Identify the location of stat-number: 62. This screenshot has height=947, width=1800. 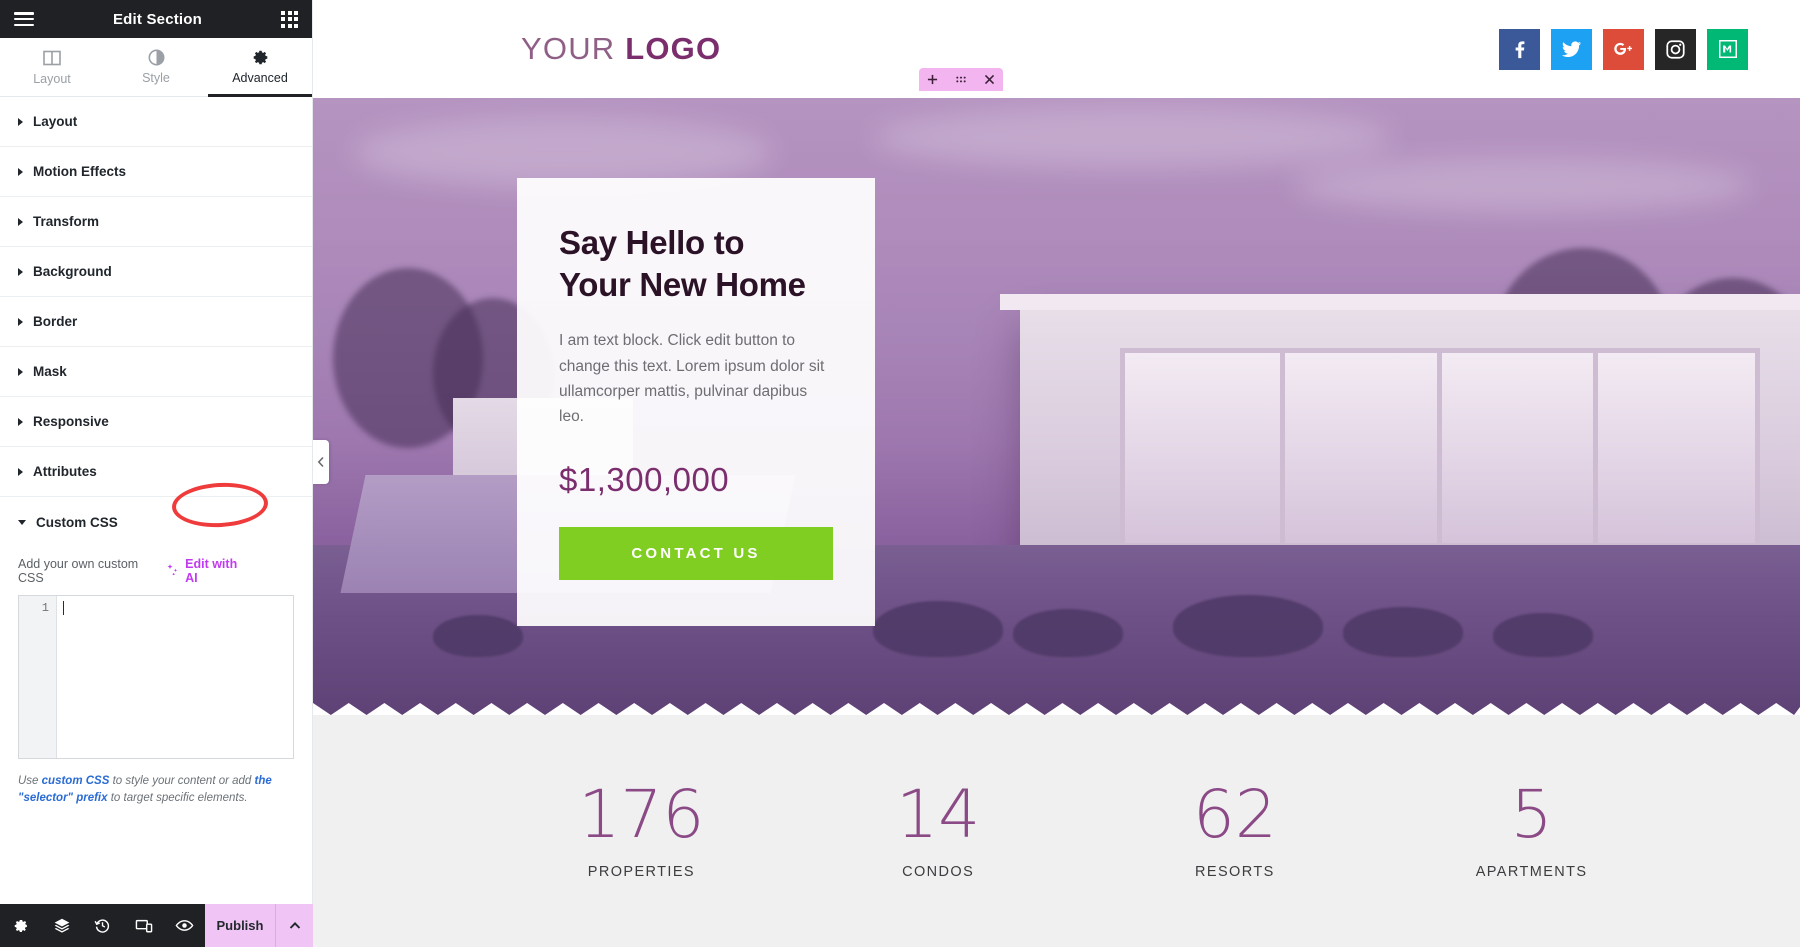
(1234, 814).